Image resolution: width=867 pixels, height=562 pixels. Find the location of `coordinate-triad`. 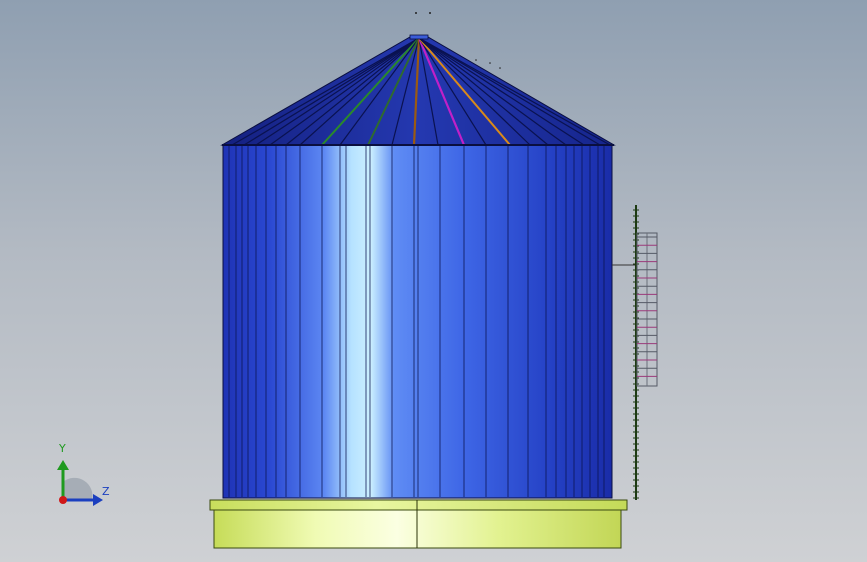

coordinate-triad is located at coordinates (80, 483).